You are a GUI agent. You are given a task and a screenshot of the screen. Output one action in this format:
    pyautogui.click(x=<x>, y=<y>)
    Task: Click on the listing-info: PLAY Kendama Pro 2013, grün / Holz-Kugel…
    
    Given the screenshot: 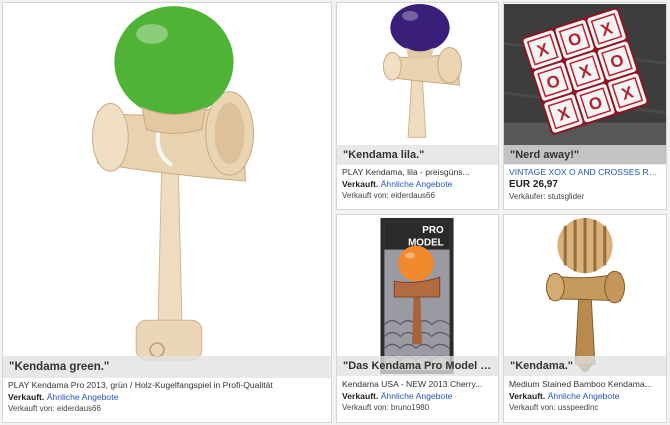 What is the action you would take?
    pyautogui.click(x=167, y=399)
    